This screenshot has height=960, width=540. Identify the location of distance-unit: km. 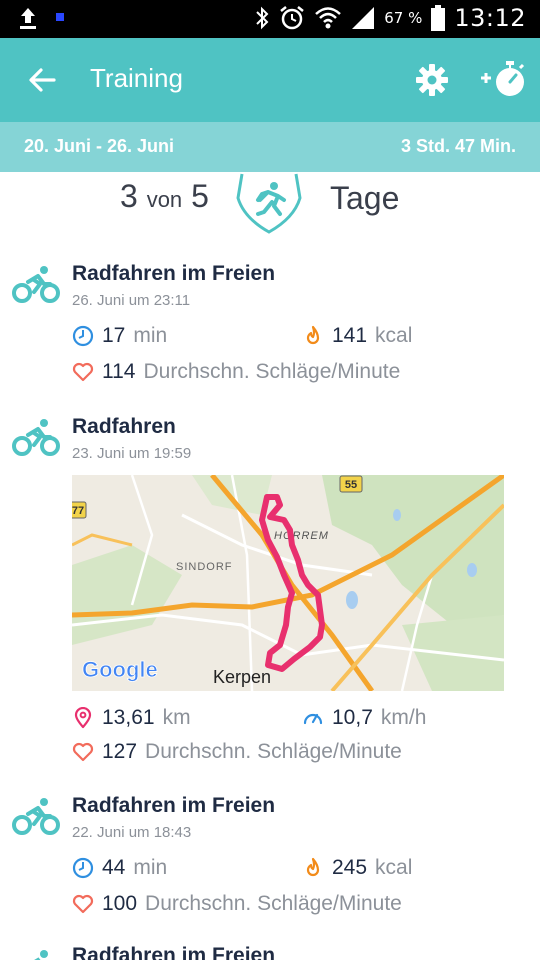
(176, 717).